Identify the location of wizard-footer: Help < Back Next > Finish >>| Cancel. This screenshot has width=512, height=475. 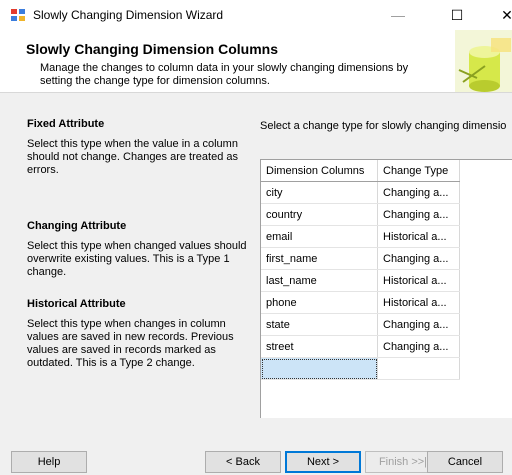
(256, 446).